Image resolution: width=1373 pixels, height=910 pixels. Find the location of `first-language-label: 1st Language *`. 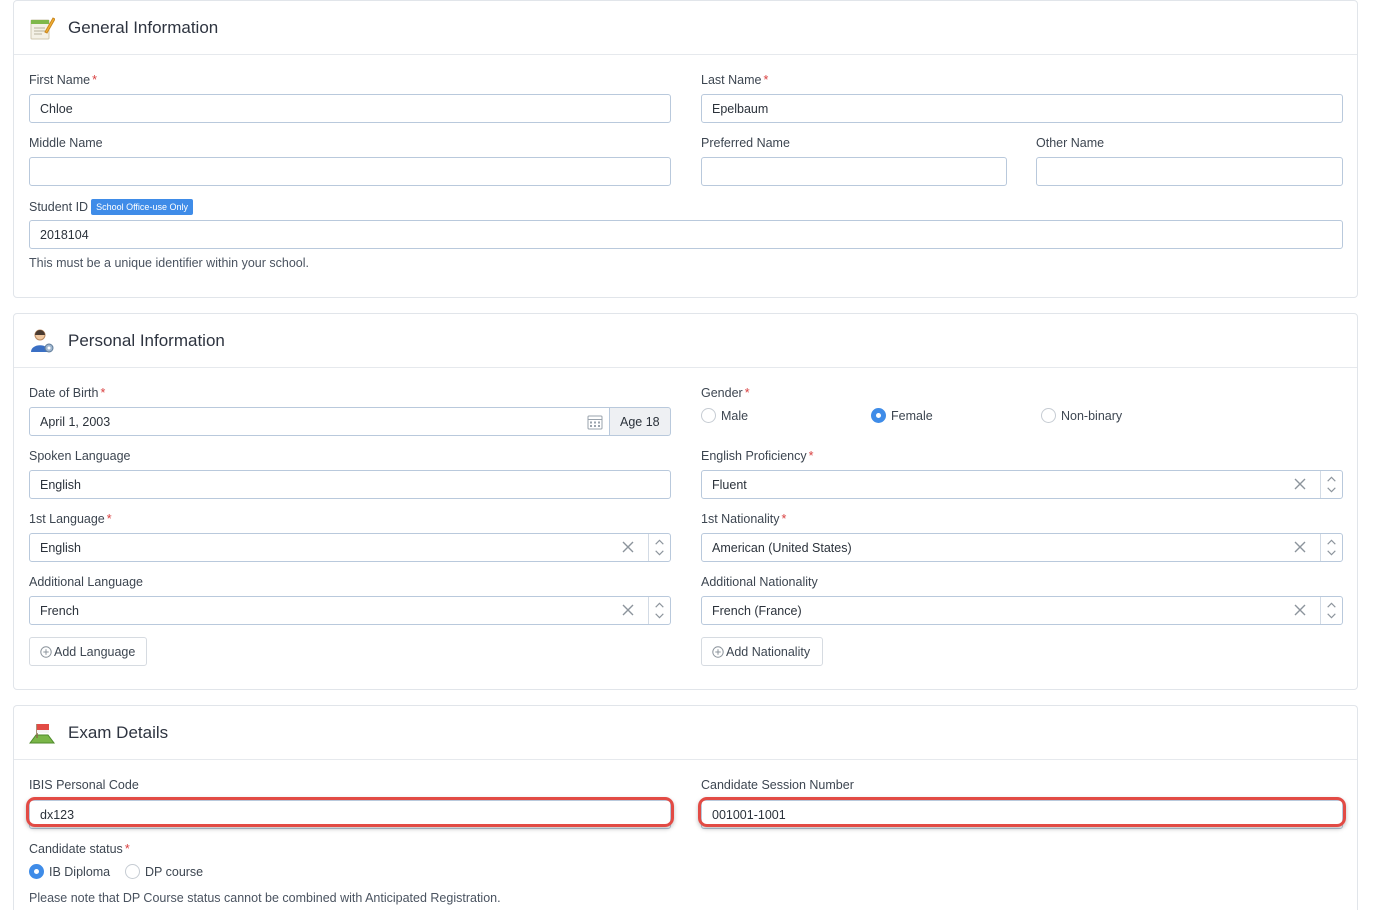

first-language-label: 1st Language * is located at coordinates (70, 519).